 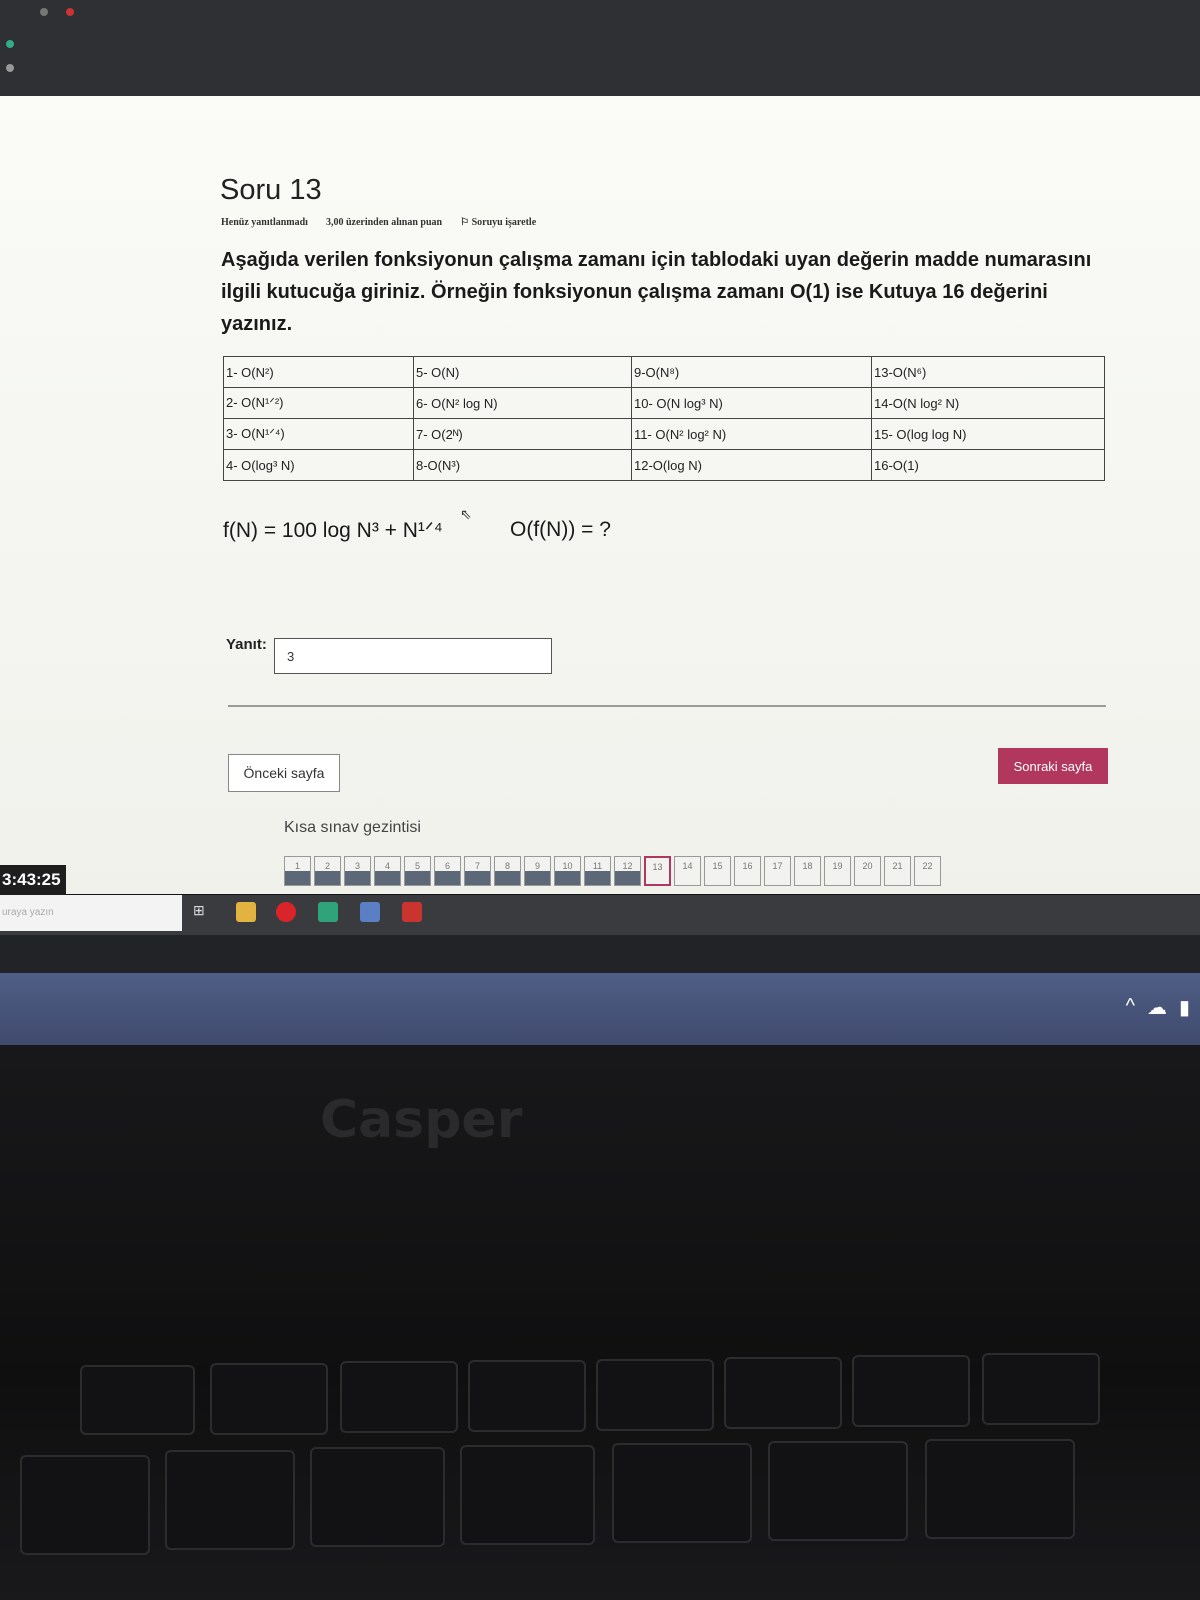 I want to click on cloud-icon: ☁, so click(x=1157, y=1007).